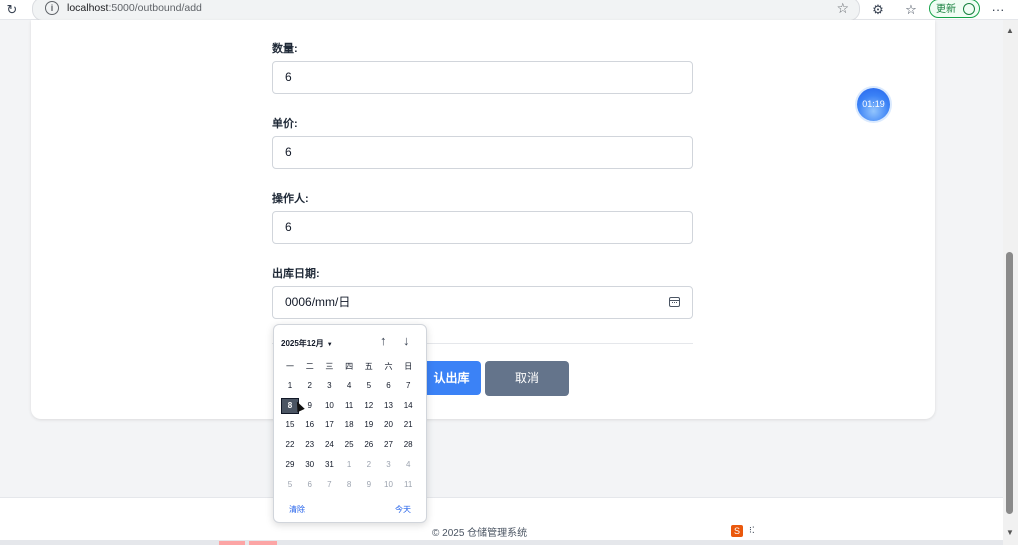 The image size is (1018, 545). I want to click on profile-icon, so click(969, 9).